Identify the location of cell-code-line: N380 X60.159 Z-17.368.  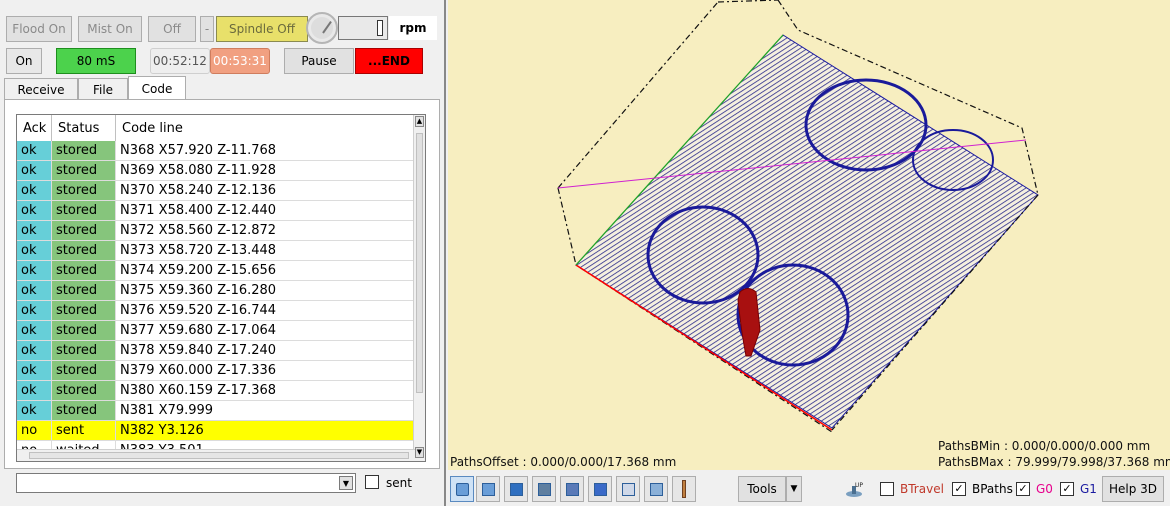
(265, 390).